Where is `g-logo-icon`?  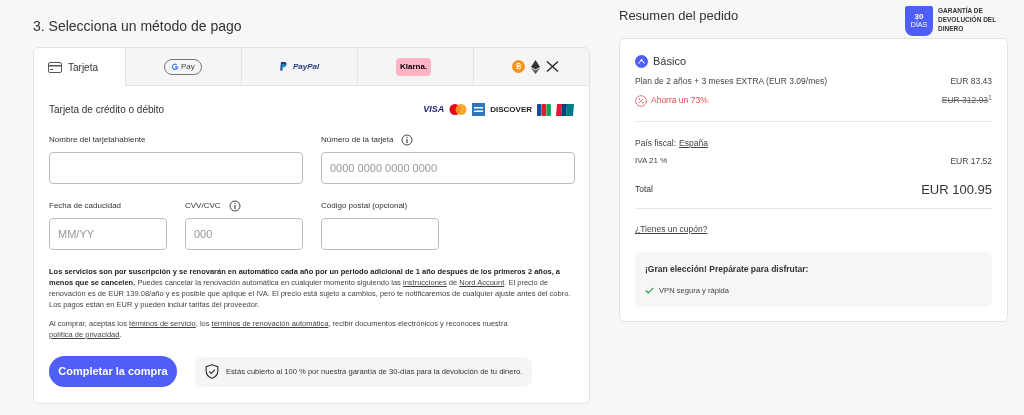
g-logo-icon is located at coordinates (175, 66).